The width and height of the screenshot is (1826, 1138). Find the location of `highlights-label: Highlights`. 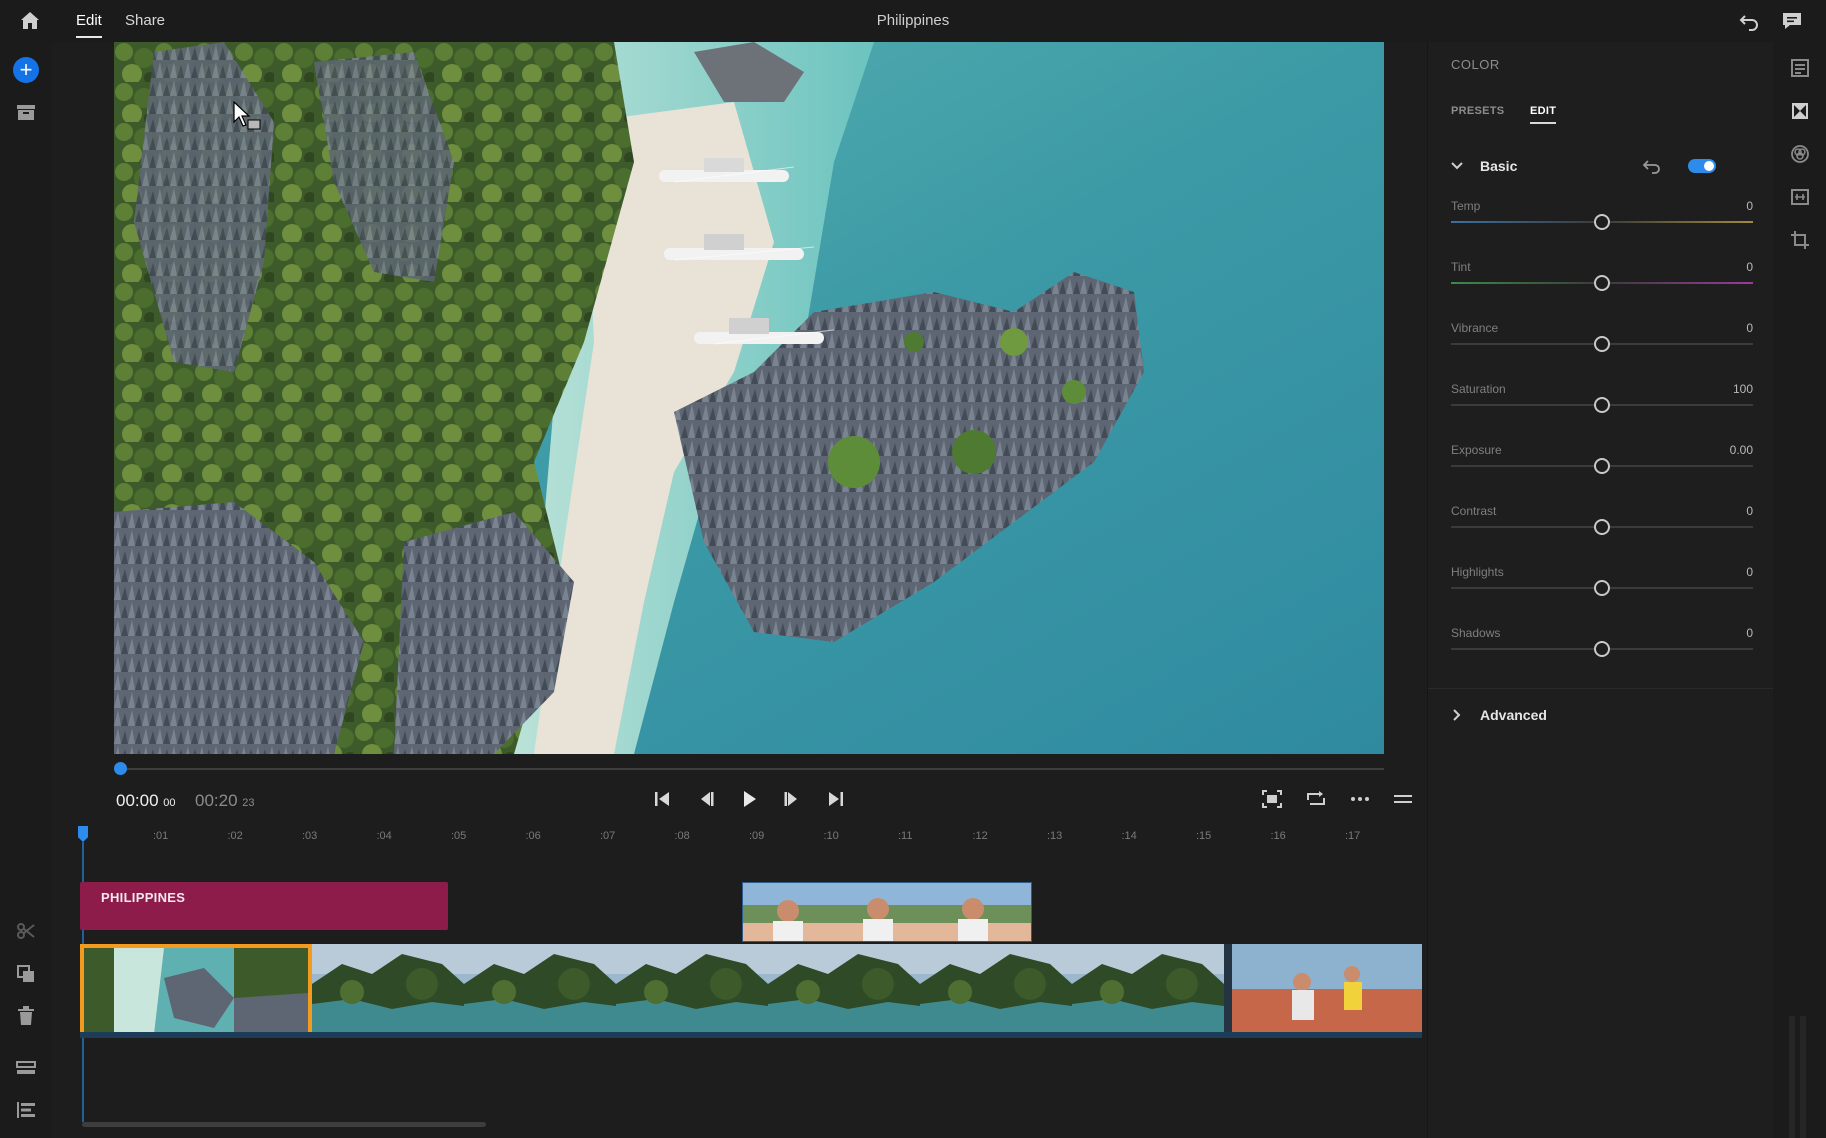

highlights-label: Highlights is located at coordinates (1477, 572).